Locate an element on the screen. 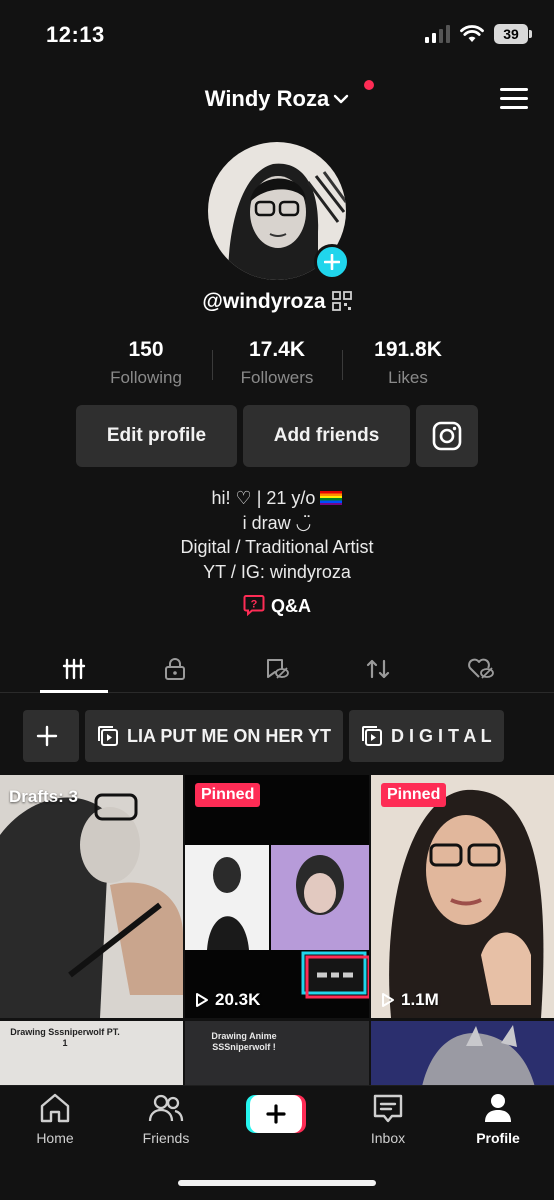 This screenshot has height=1200, width=554. account-username: Windy Roza is located at coordinates (267, 98).